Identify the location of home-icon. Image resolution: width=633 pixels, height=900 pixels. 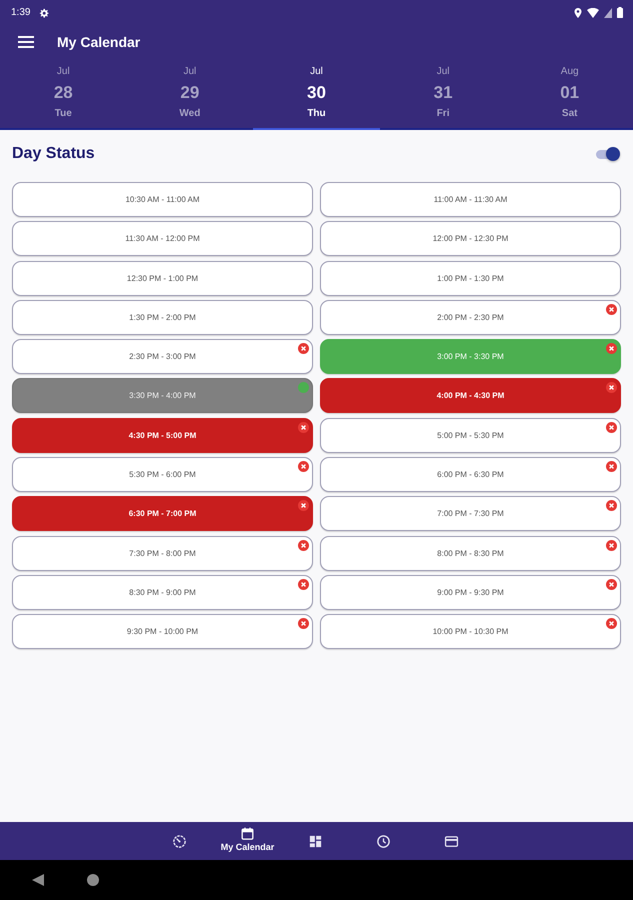
(93, 880).